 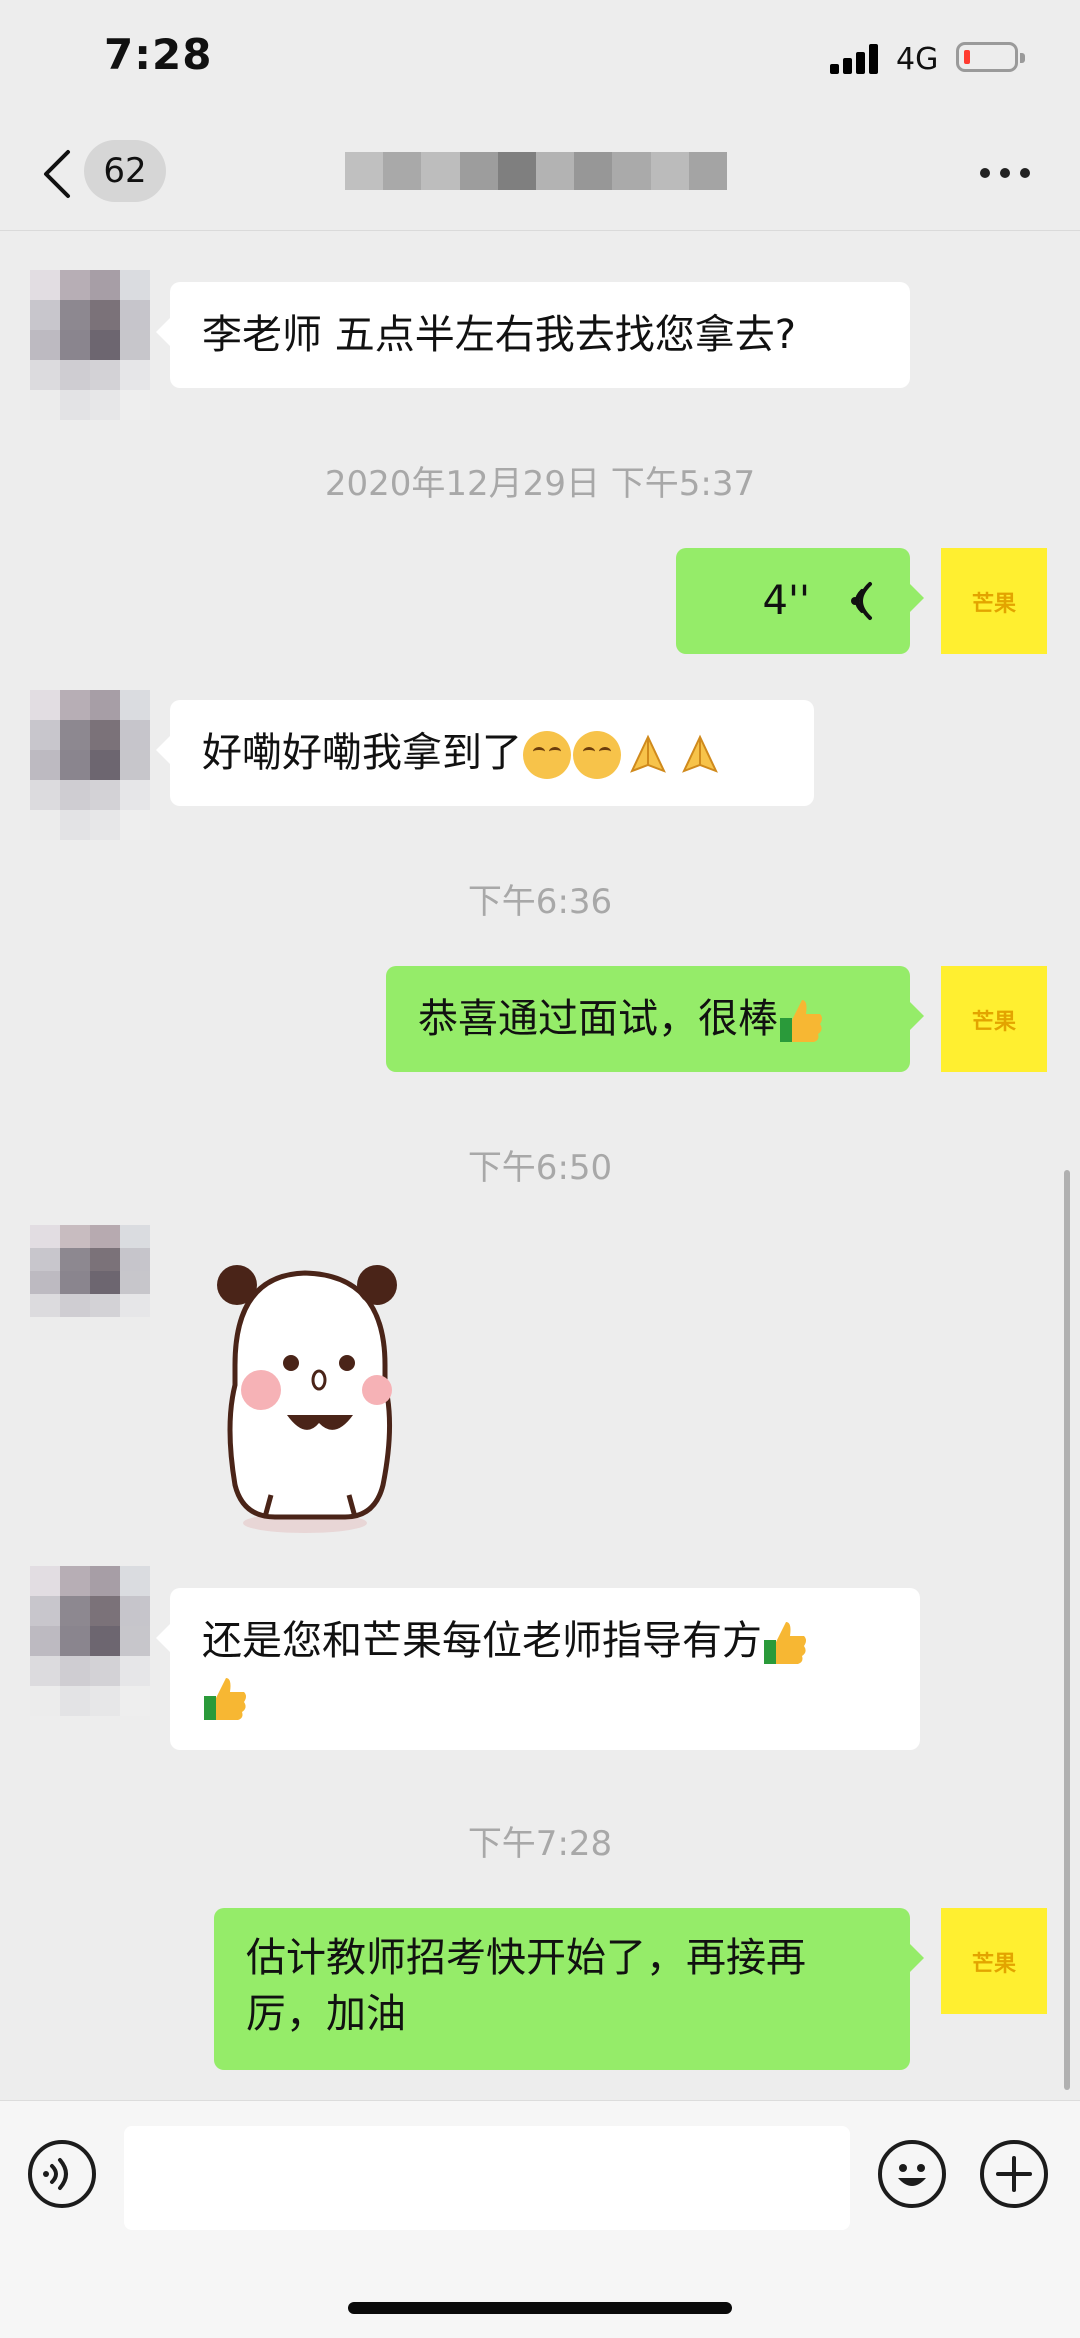 What do you see at coordinates (158, 54) in the screenshot?
I see `status-time: 7:28` at bounding box center [158, 54].